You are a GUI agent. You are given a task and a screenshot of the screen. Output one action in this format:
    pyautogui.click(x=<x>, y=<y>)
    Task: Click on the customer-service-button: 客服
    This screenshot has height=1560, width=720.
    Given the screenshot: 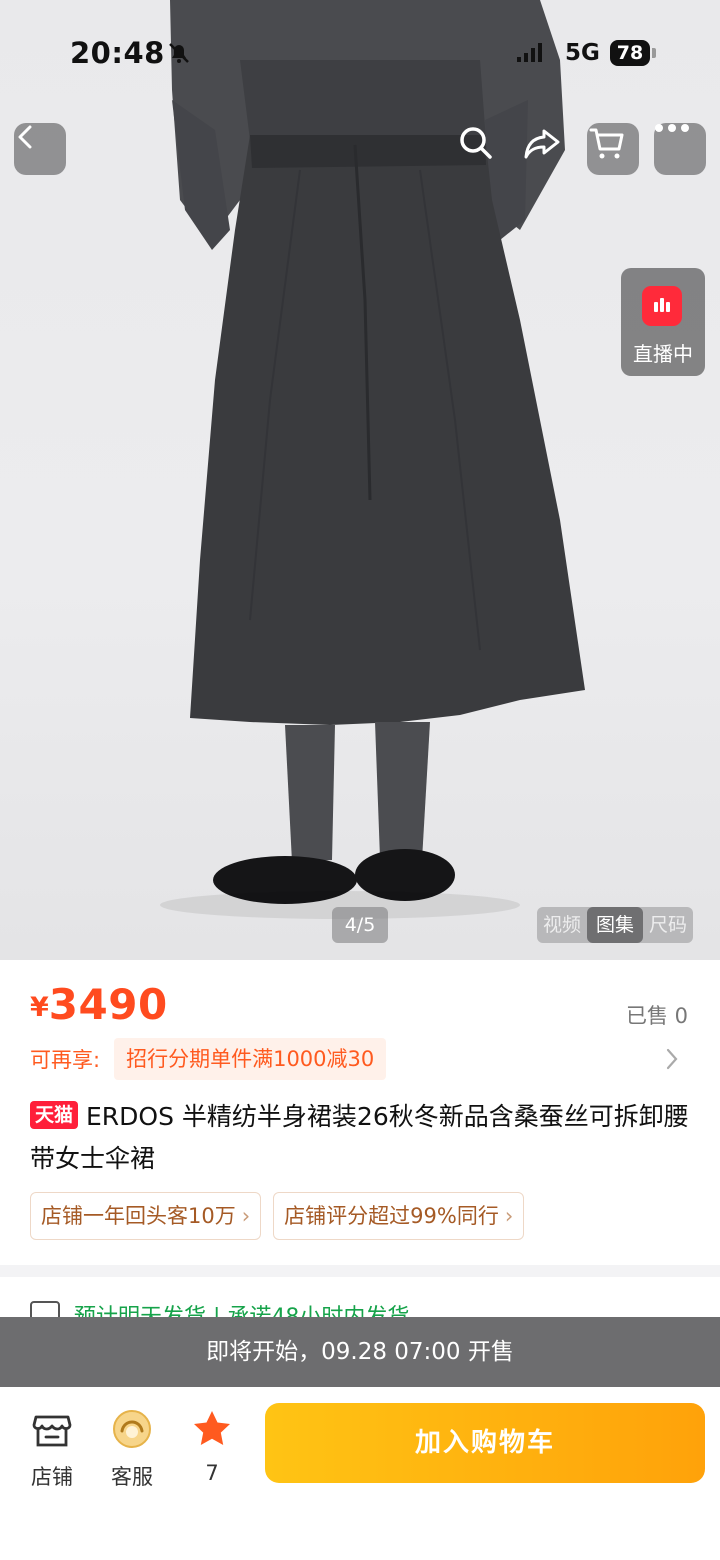 What is the action you would take?
    pyautogui.click(x=132, y=1449)
    